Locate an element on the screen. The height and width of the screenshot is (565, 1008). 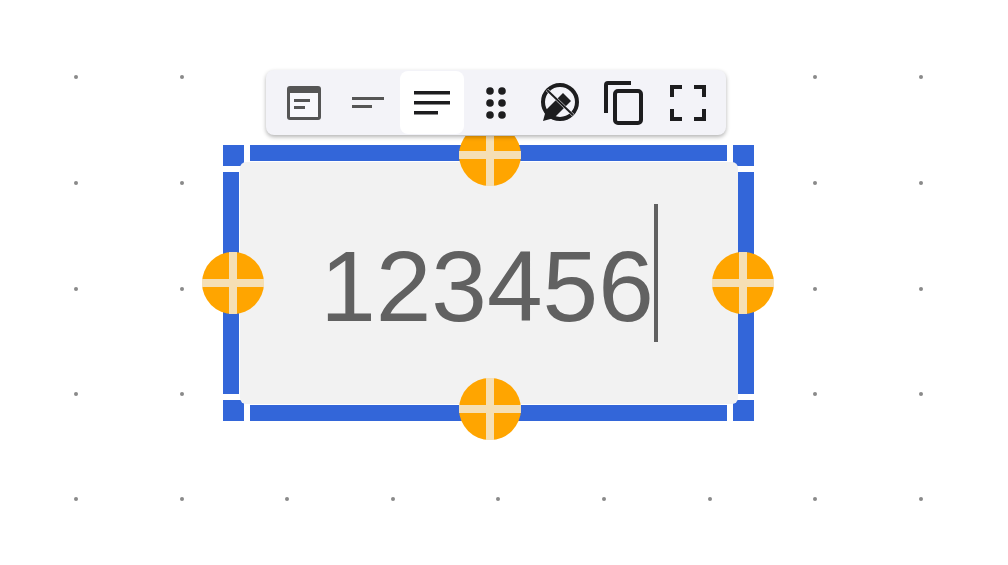
fullscreen-icon is located at coordinates (688, 102).